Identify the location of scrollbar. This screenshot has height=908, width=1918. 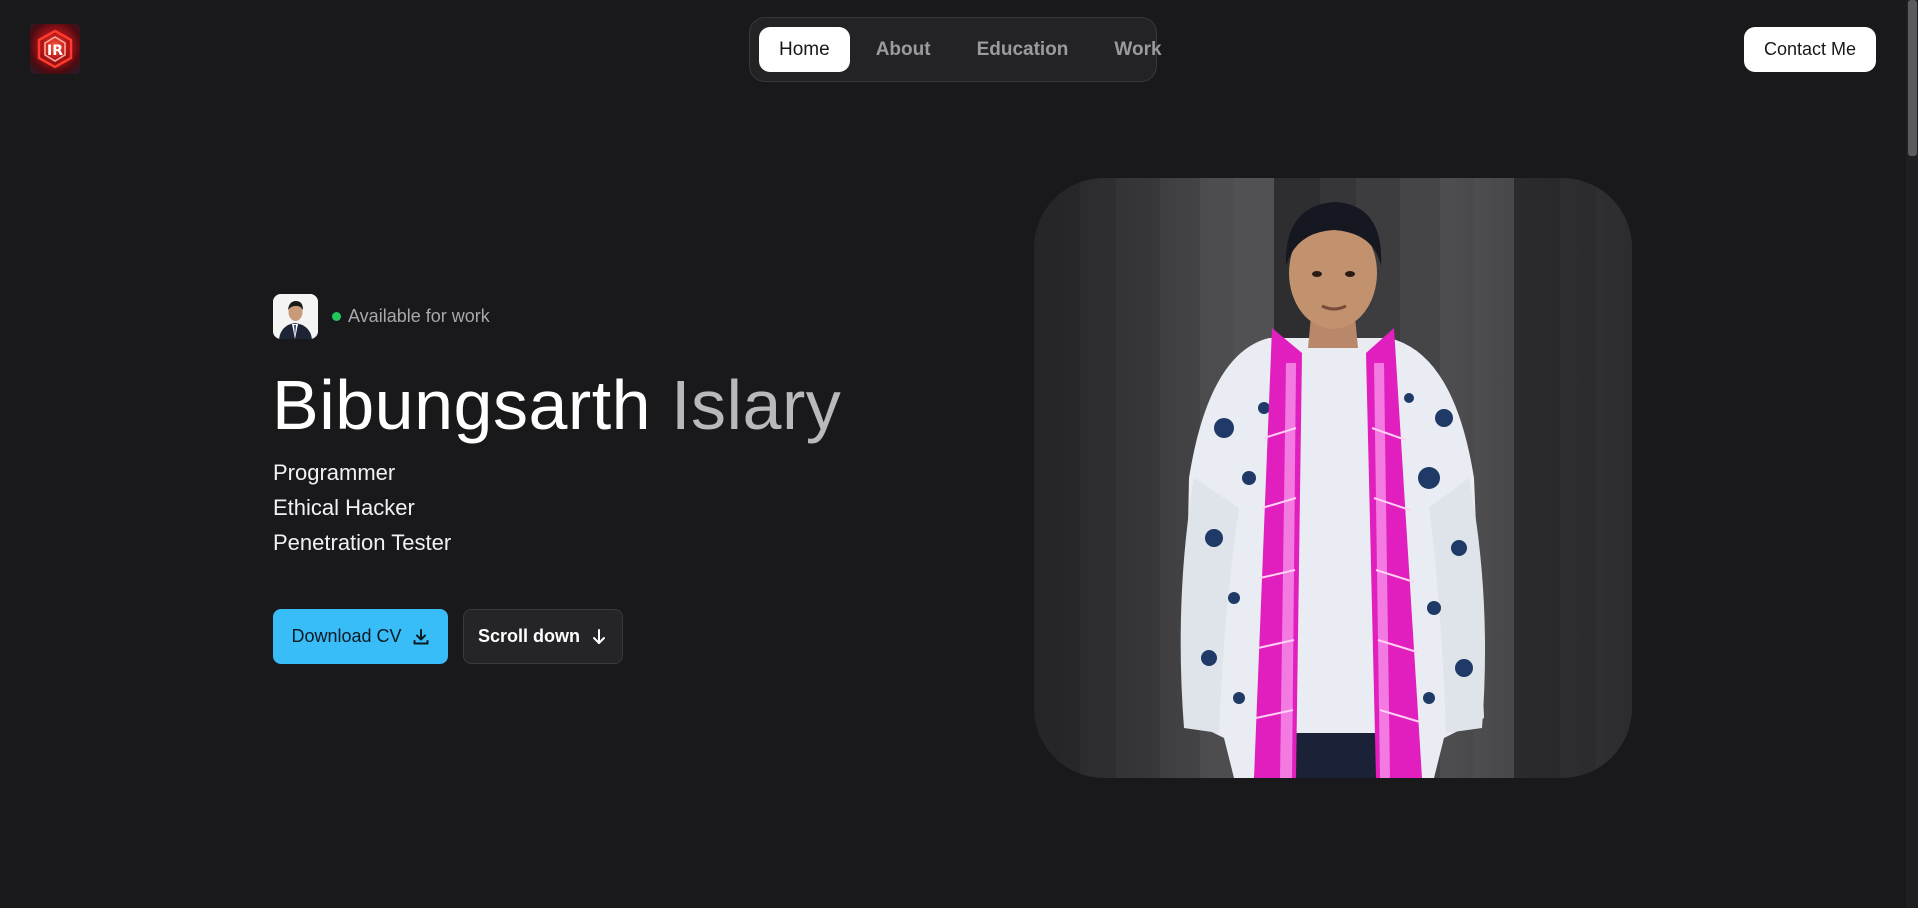
(1912, 454).